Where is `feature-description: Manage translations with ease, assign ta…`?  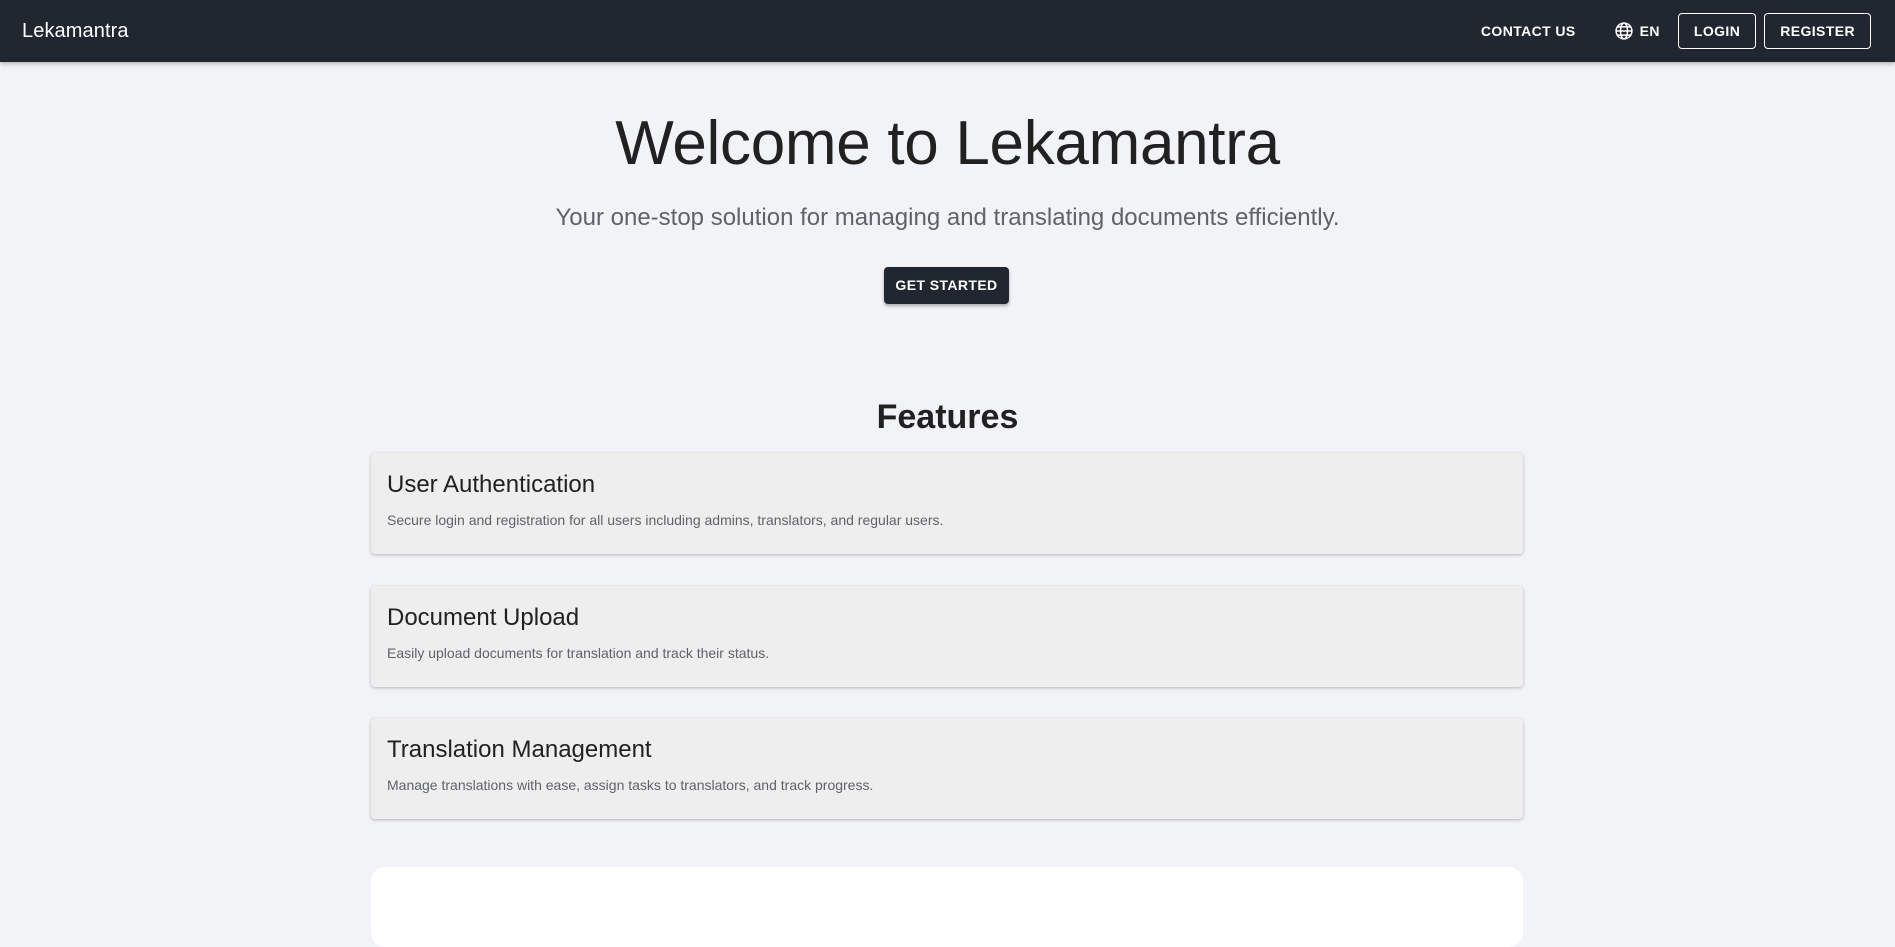 feature-description: Manage translations with ease, assign ta… is located at coordinates (630, 785).